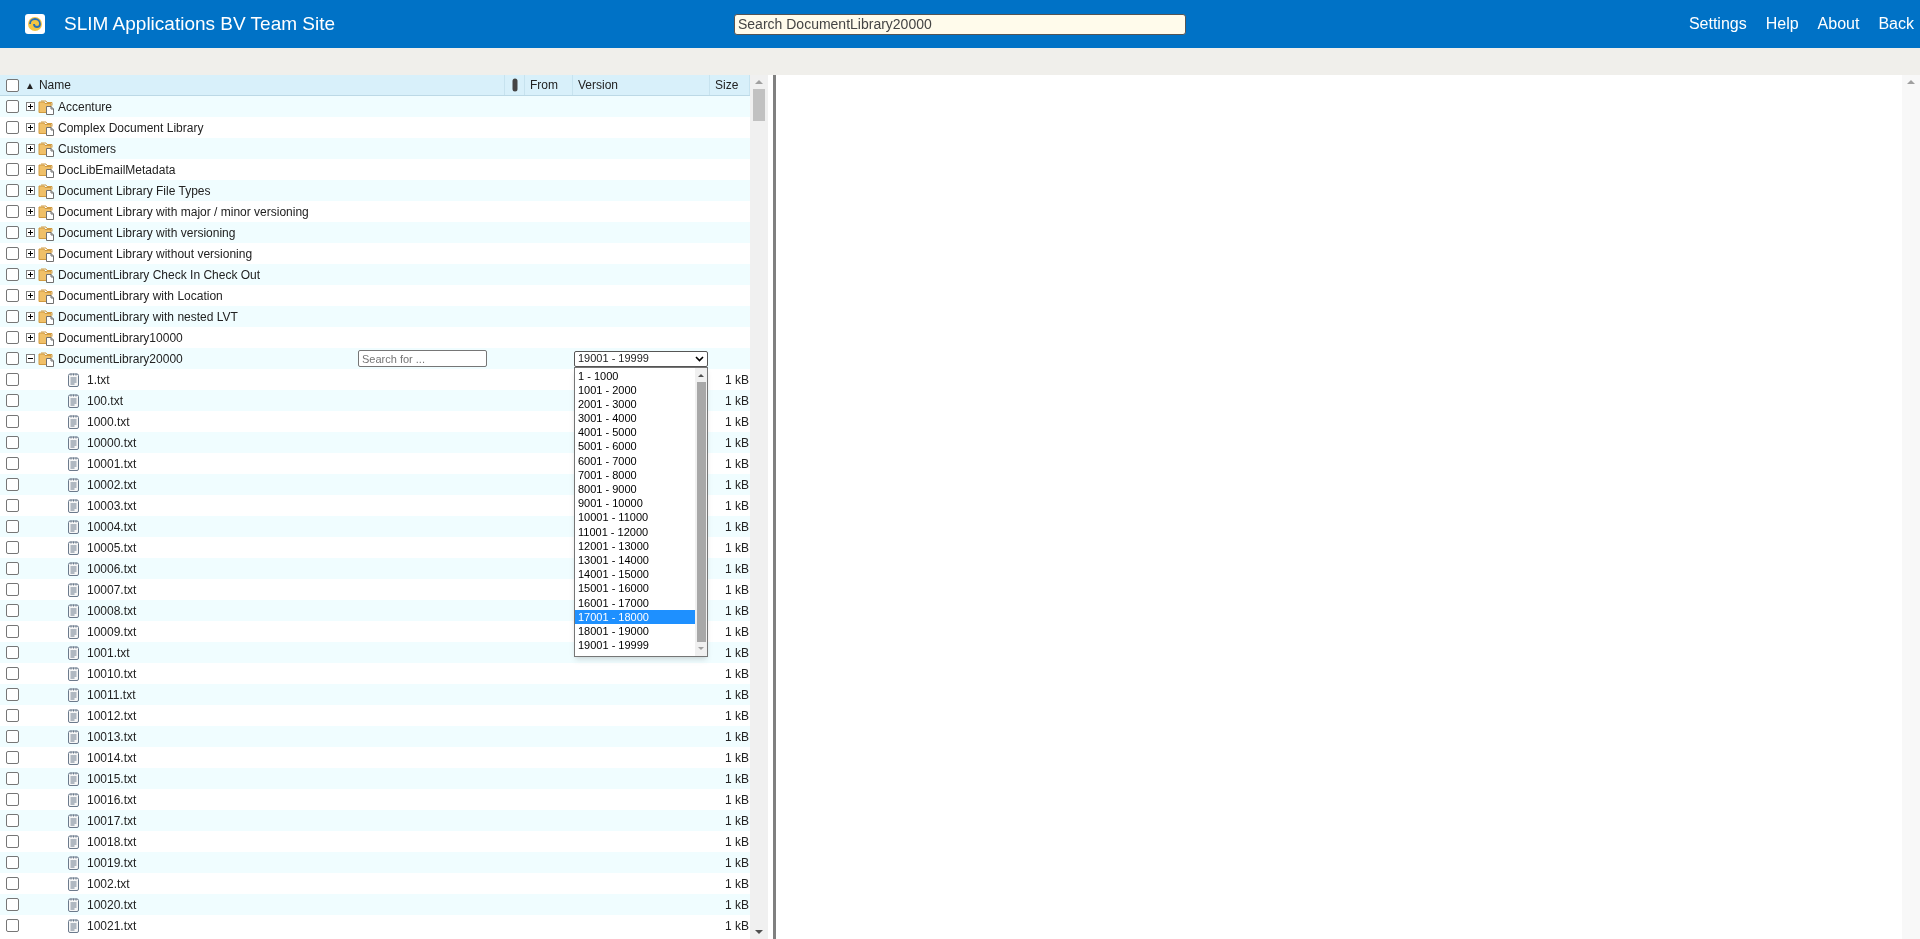  Describe the element at coordinates (1838, 24) in the screenshot. I see `nav-link: About` at that location.